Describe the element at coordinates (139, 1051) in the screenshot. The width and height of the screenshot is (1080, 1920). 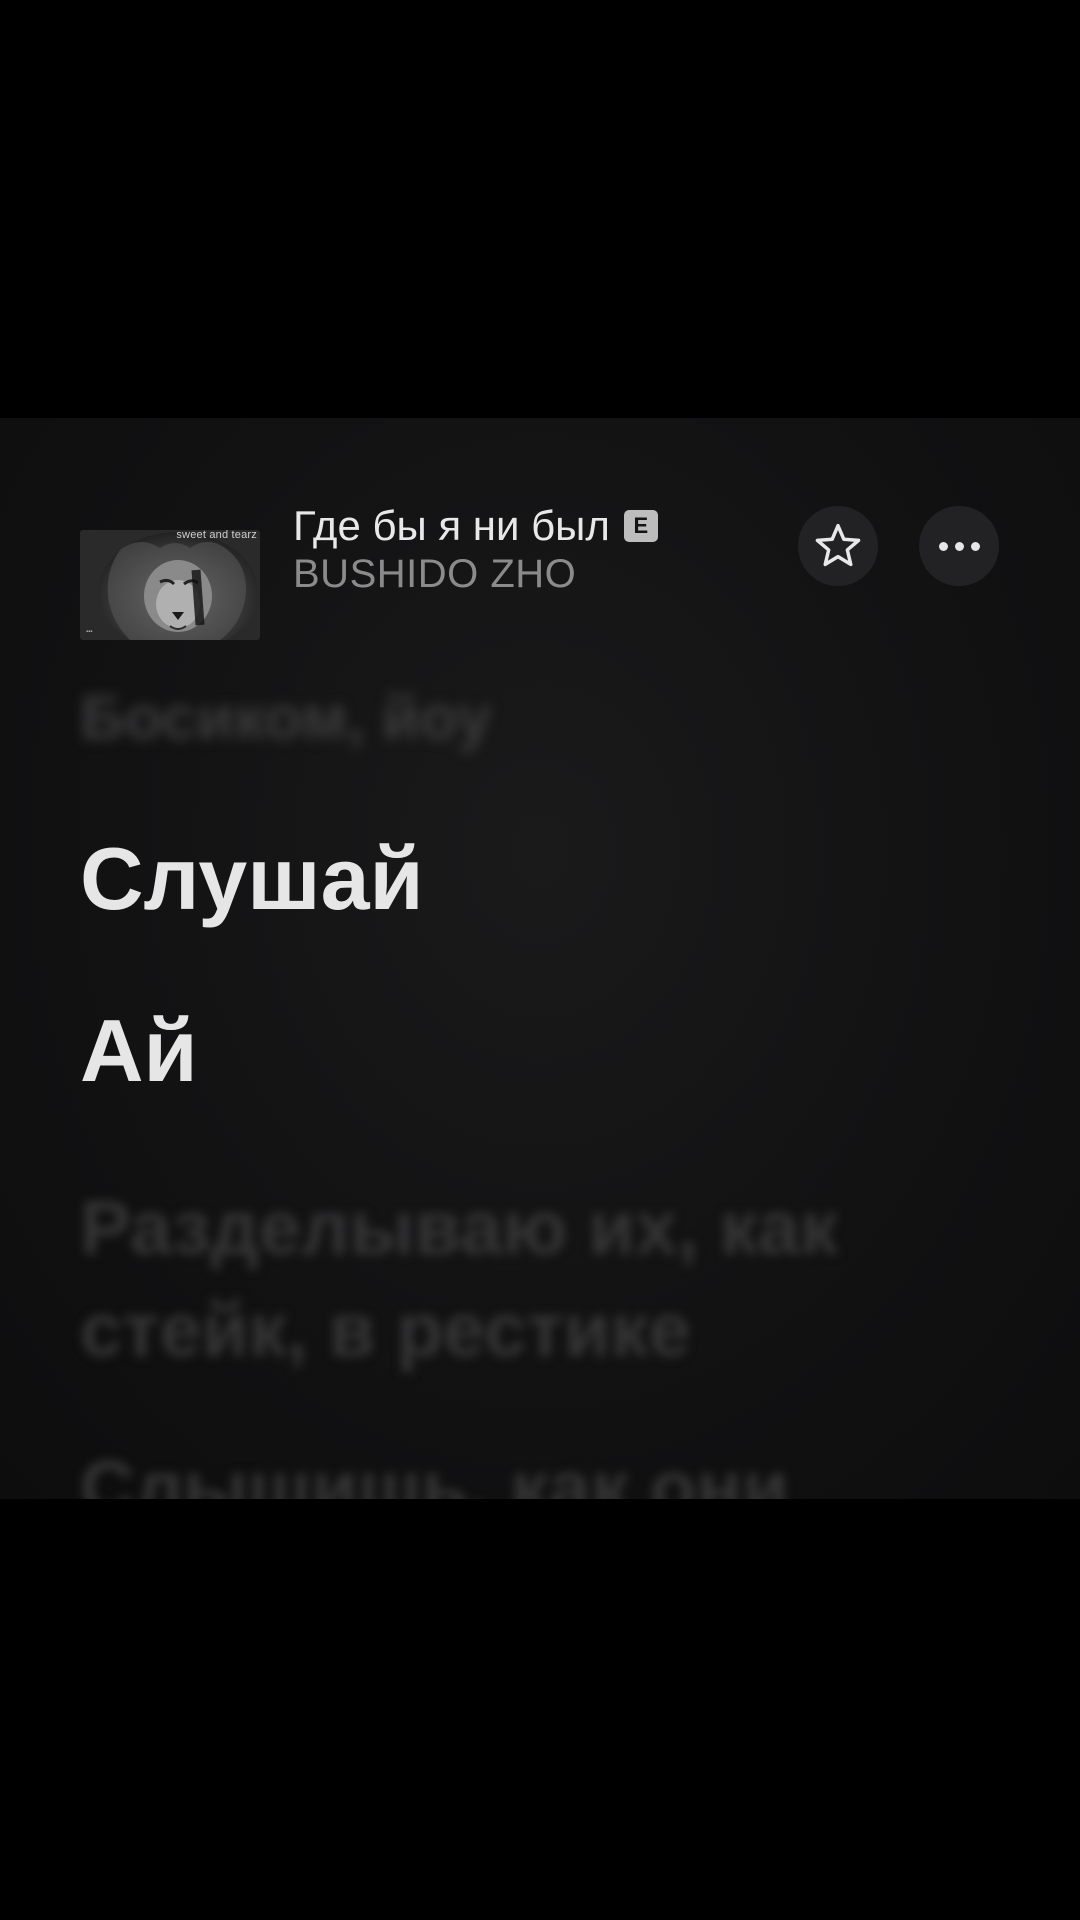
I see `lyric-line-active: Ай` at that location.